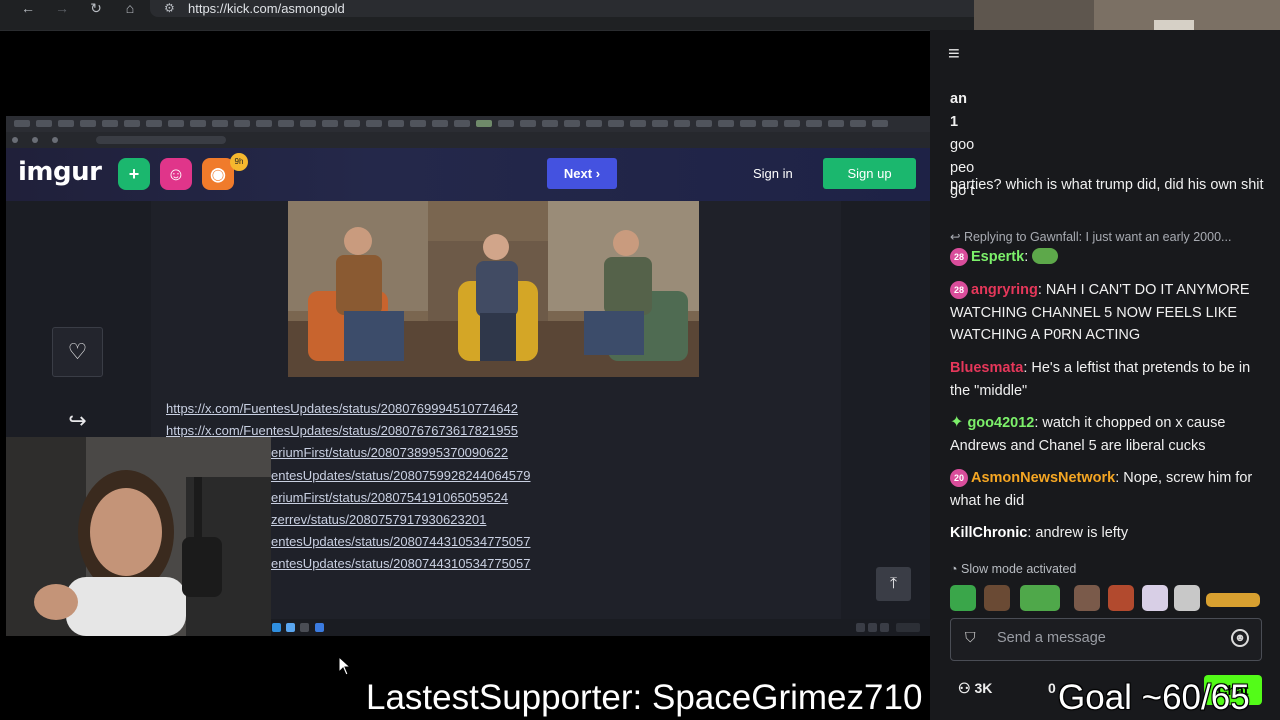 This screenshot has width=1280, height=720. What do you see at coordinates (970, 637) in the screenshot?
I see `shield-icon: ⛉` at bounding box center [970, 637].